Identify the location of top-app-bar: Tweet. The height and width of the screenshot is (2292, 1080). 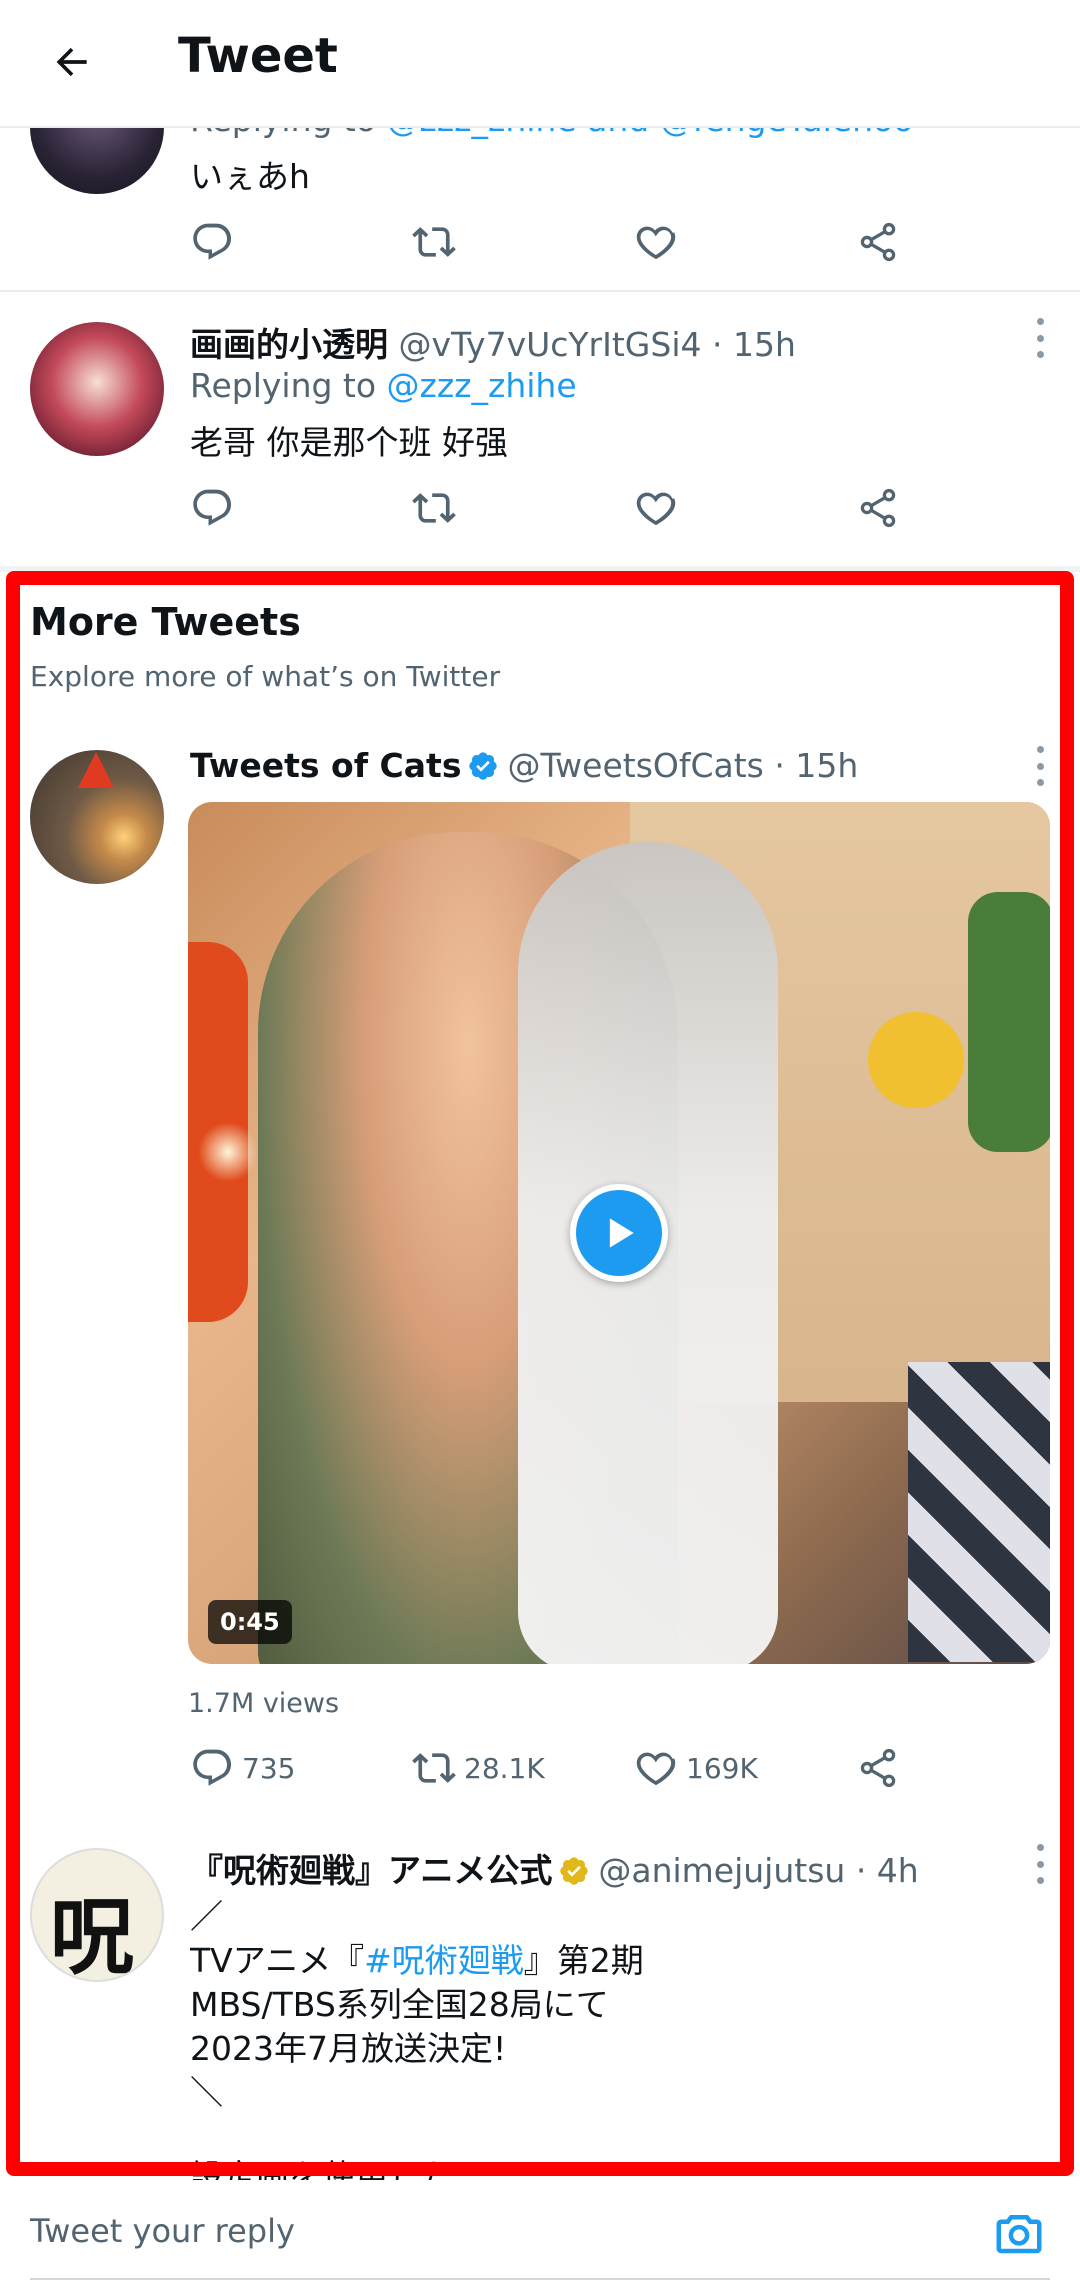
(540, 64).